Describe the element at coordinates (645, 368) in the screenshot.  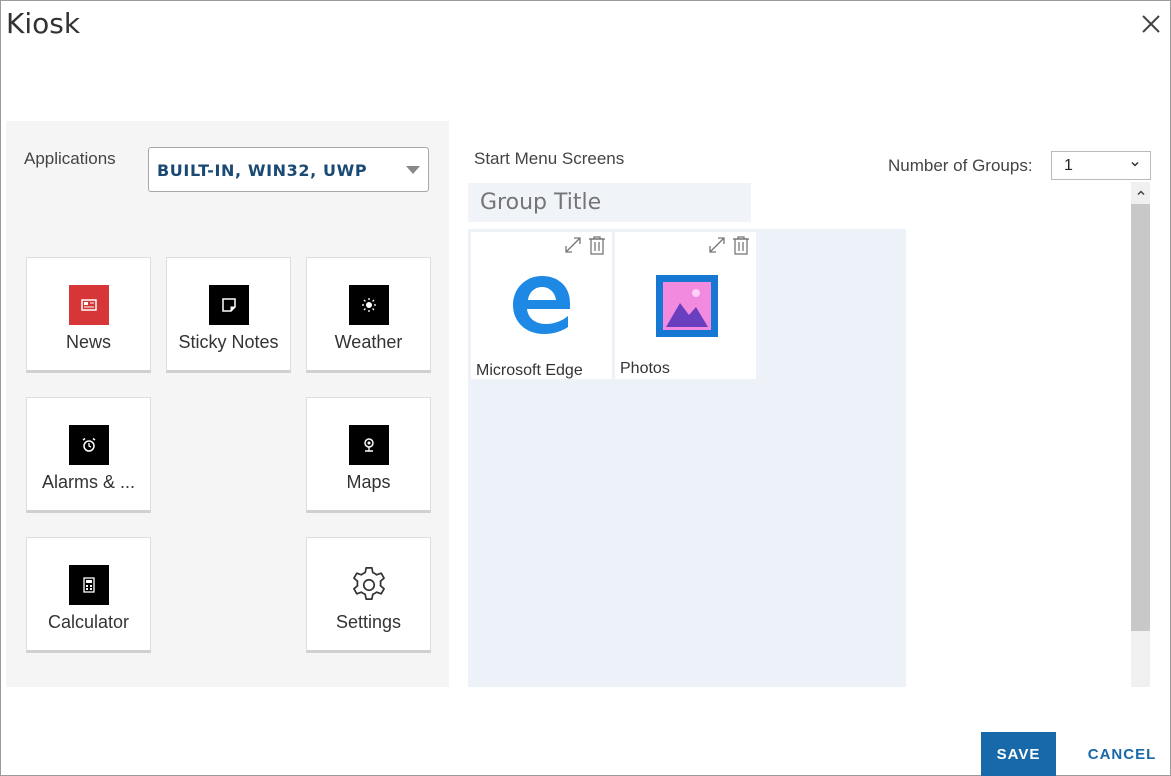
I see `pinned-app-label: Photos` at that location.